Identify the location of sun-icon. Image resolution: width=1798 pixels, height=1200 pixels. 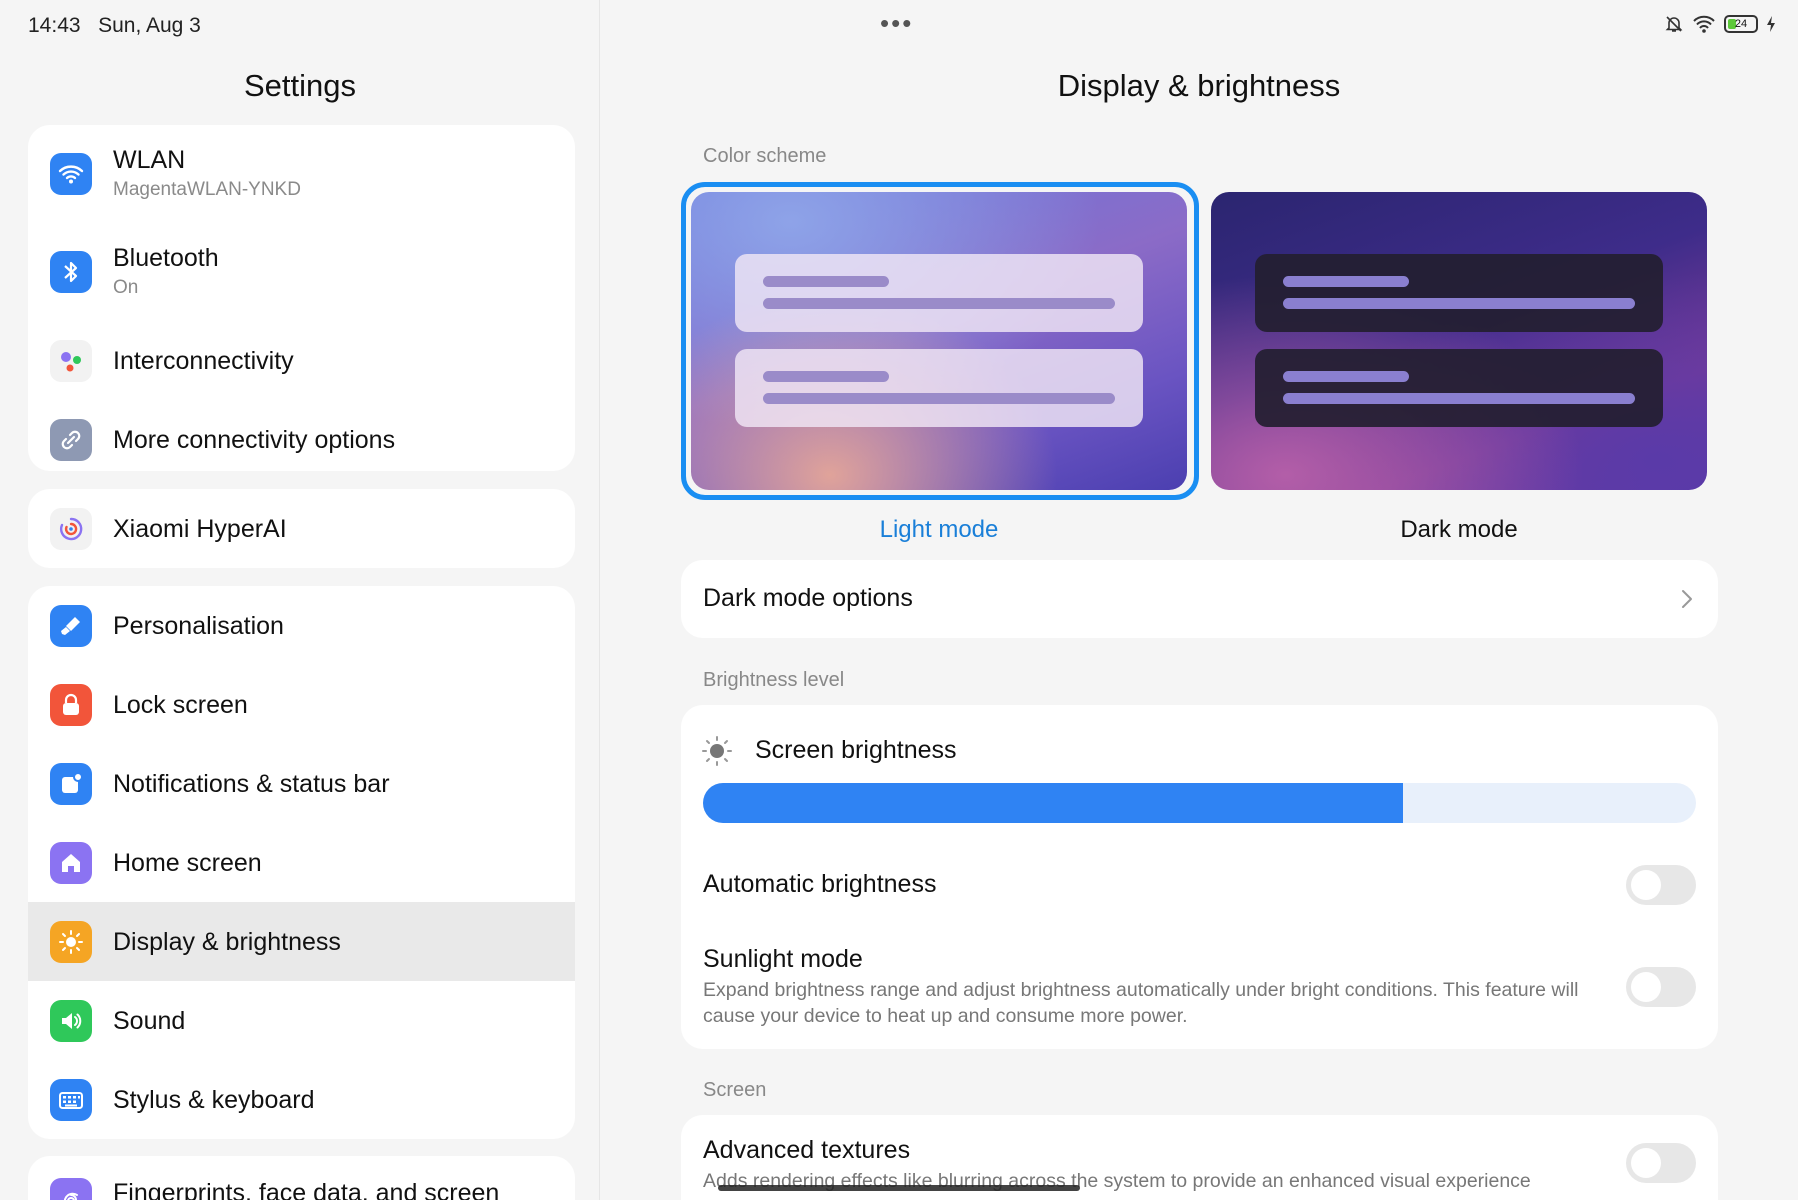
(71, 941).